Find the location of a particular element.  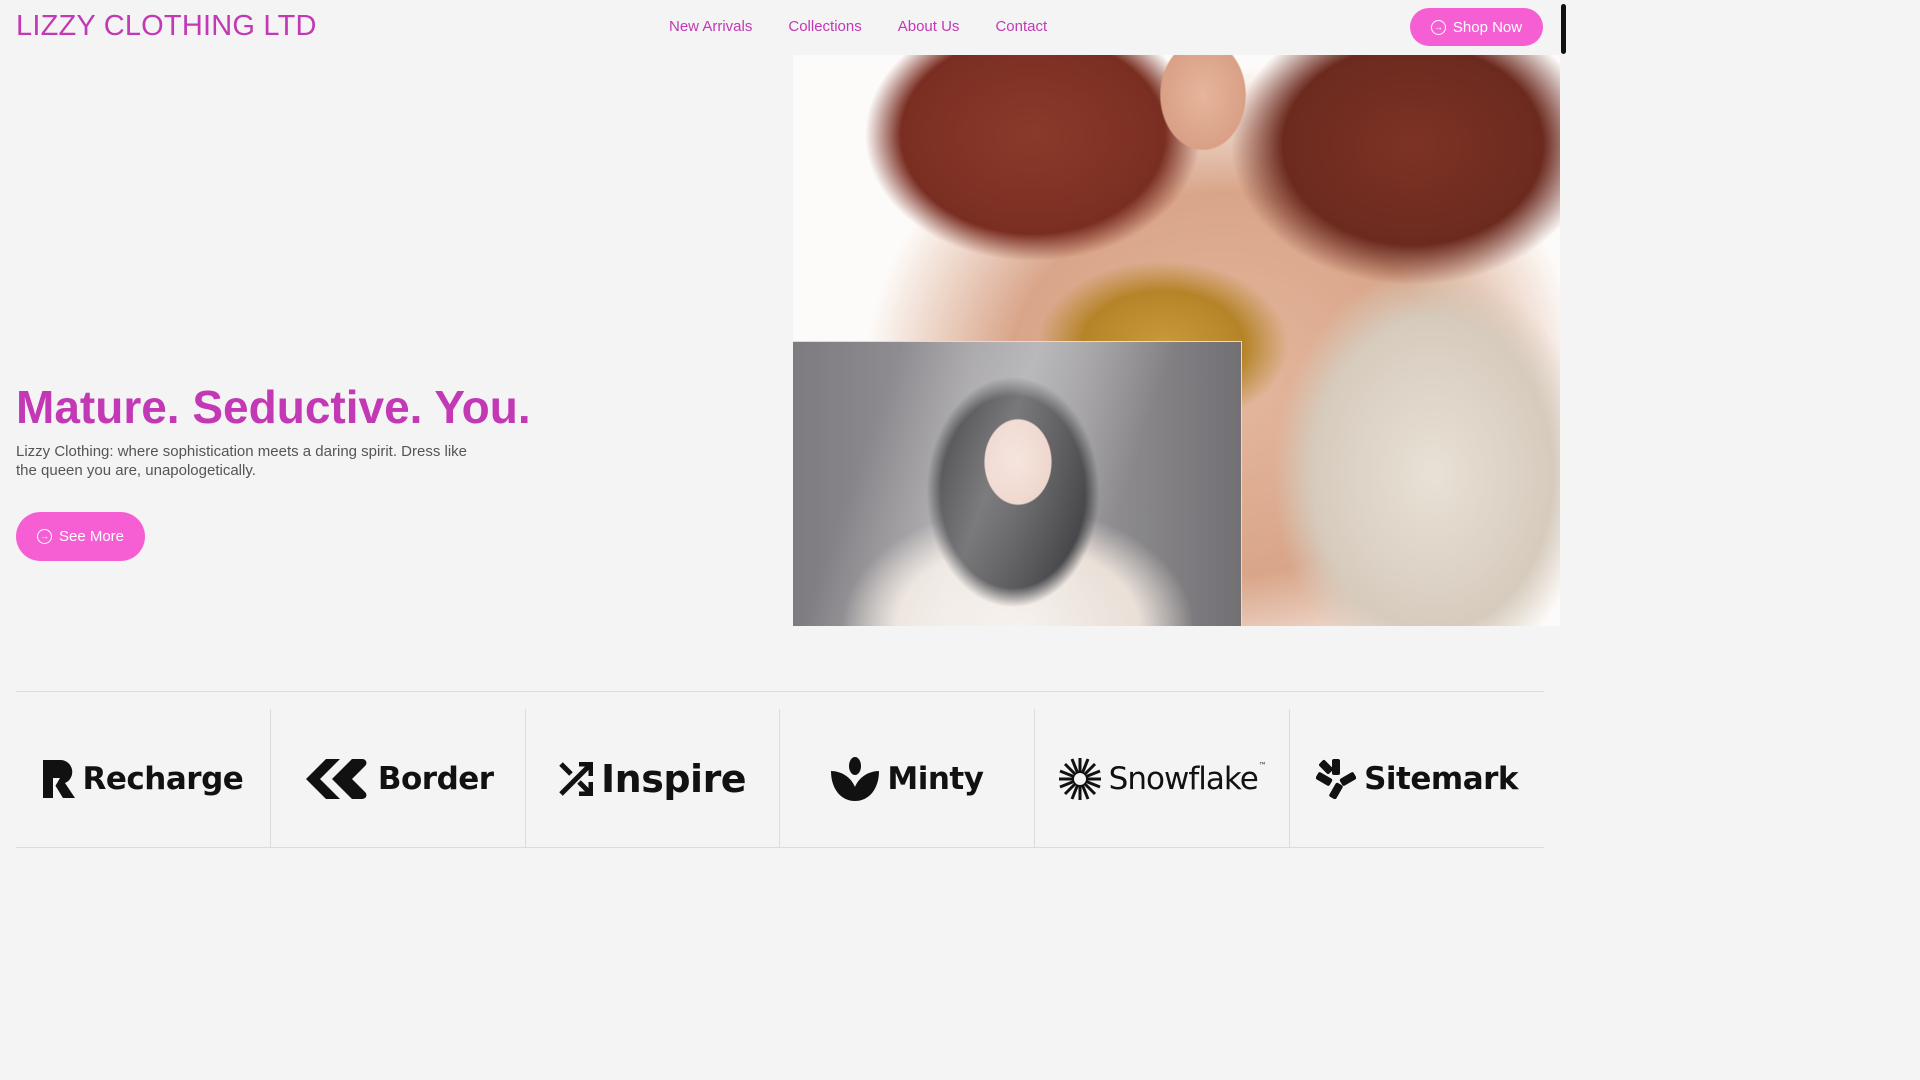

veil-overlay is located at coordinates (1017, 484).